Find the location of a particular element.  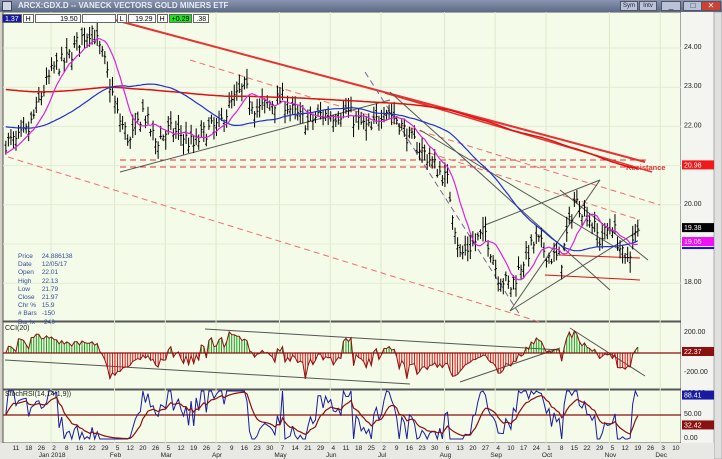

info-value: 22.13 is located at coordinates (50, 281).